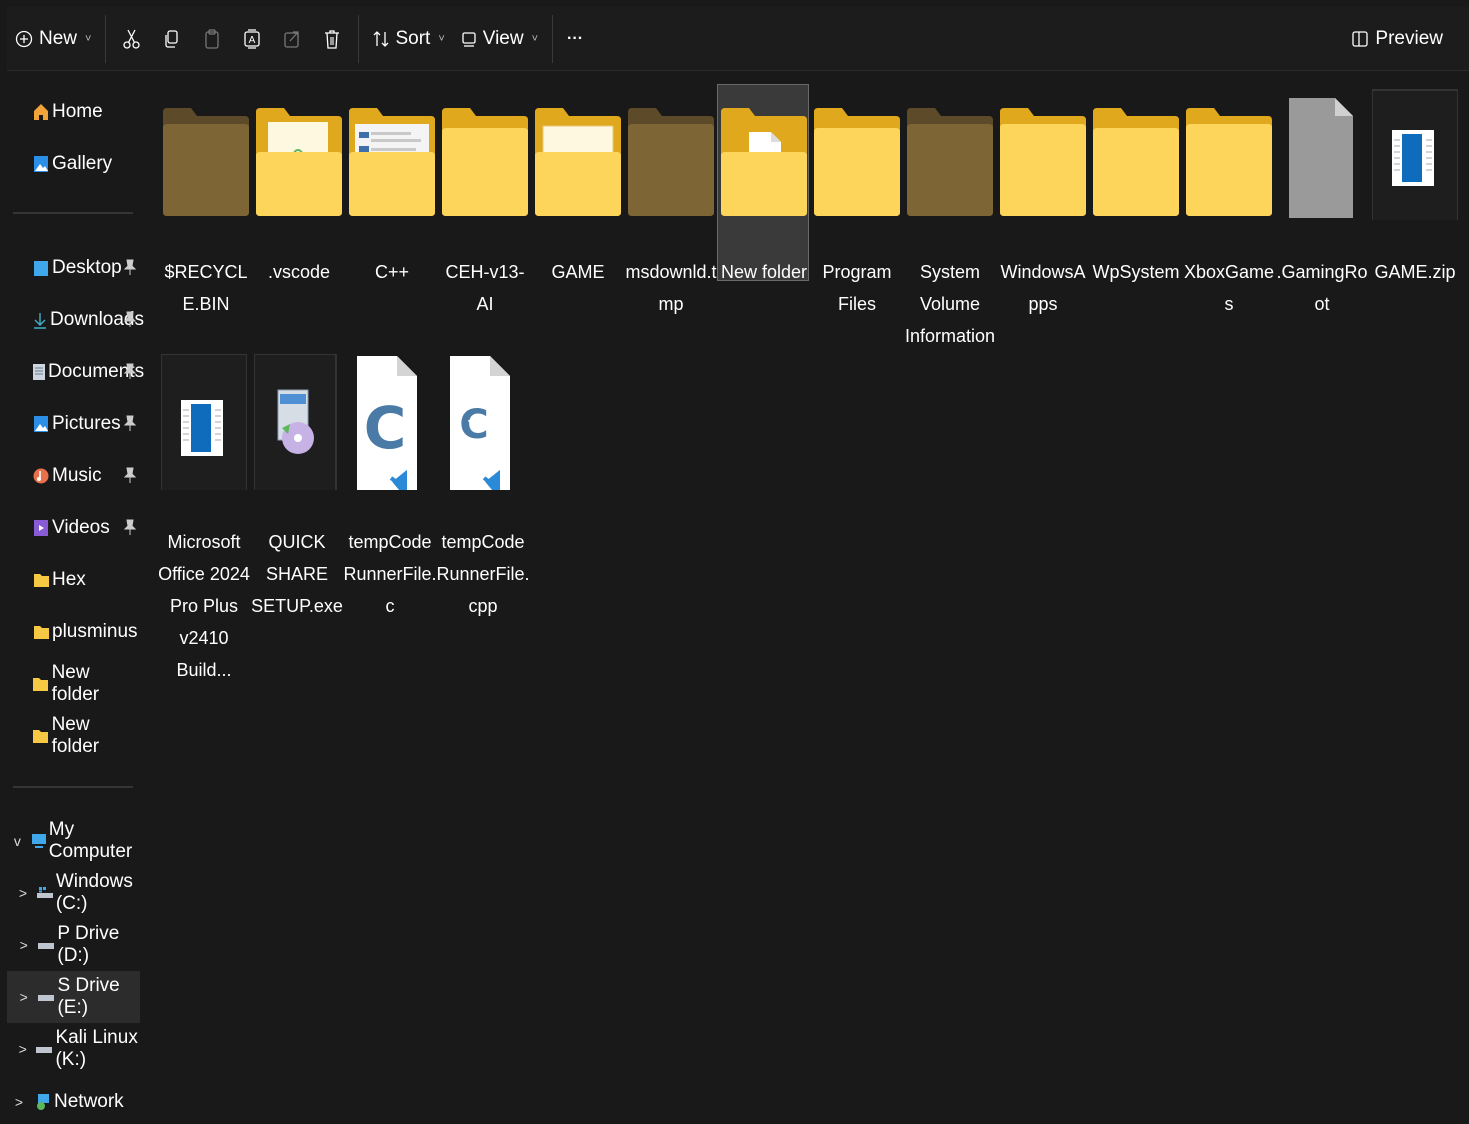  Describe the element at coordinates (764, 272) in the screenshot. I see `file-name: New folder` at that location.